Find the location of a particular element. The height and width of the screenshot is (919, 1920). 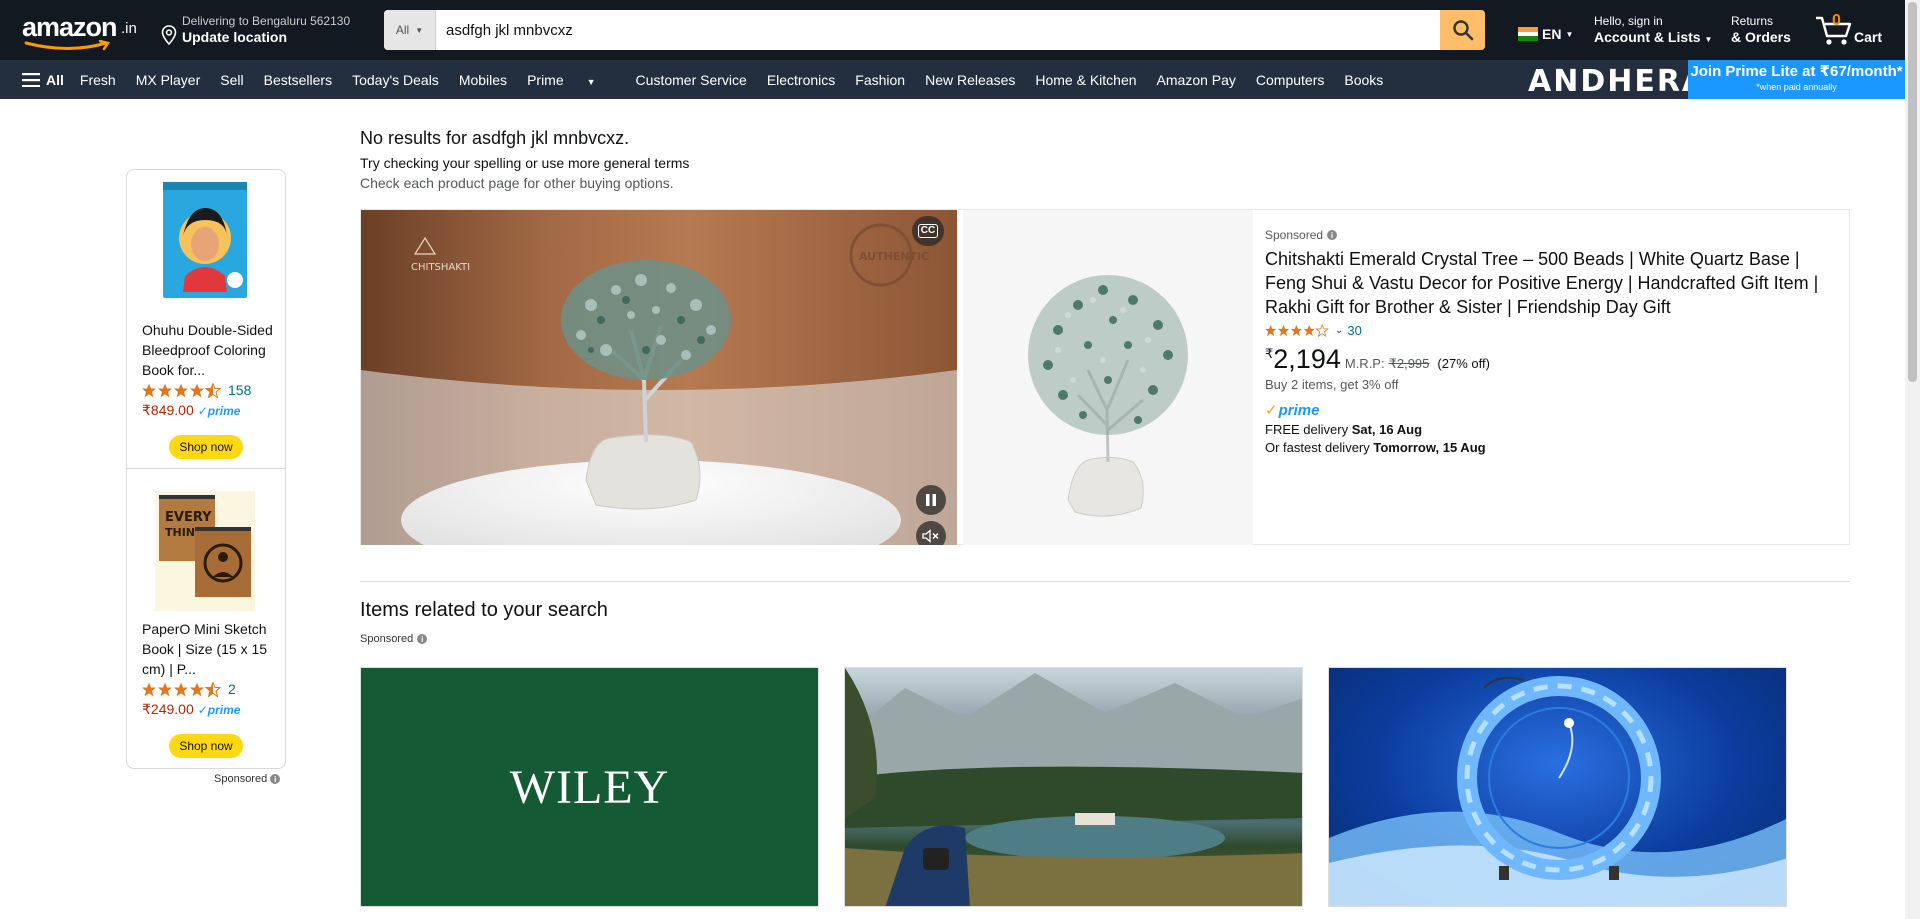

all-menu-button: All is located at coordinates (43, 80).